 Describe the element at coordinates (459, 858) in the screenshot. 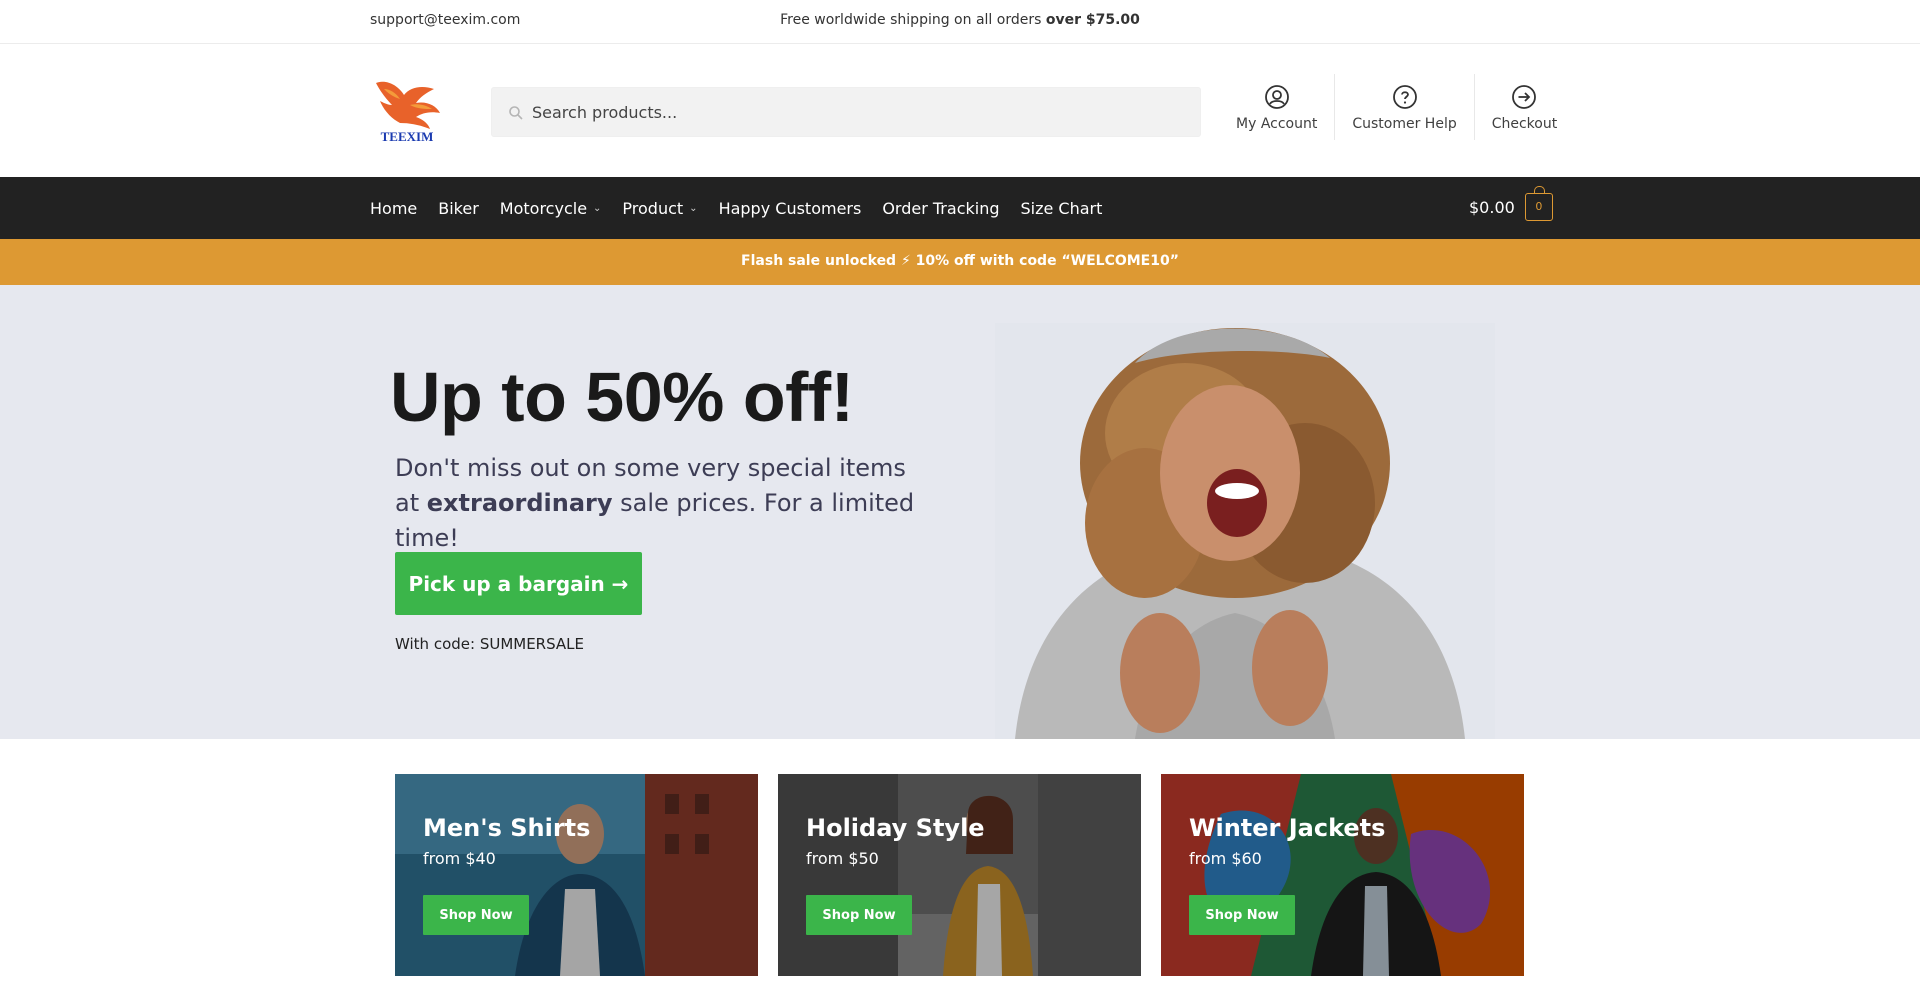

I see `category-price: from $40` at that location.